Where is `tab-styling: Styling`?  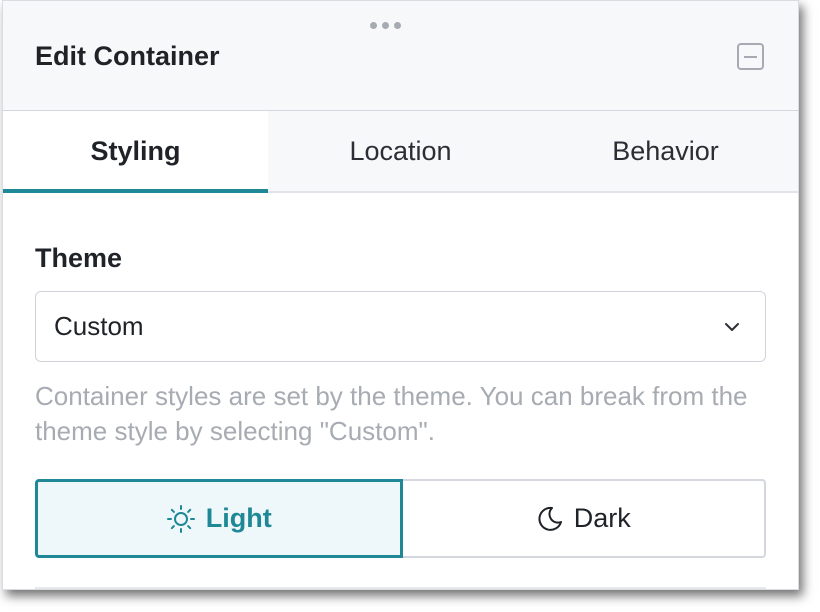 tab-styling: Styling is located at coordinates (135, 152).